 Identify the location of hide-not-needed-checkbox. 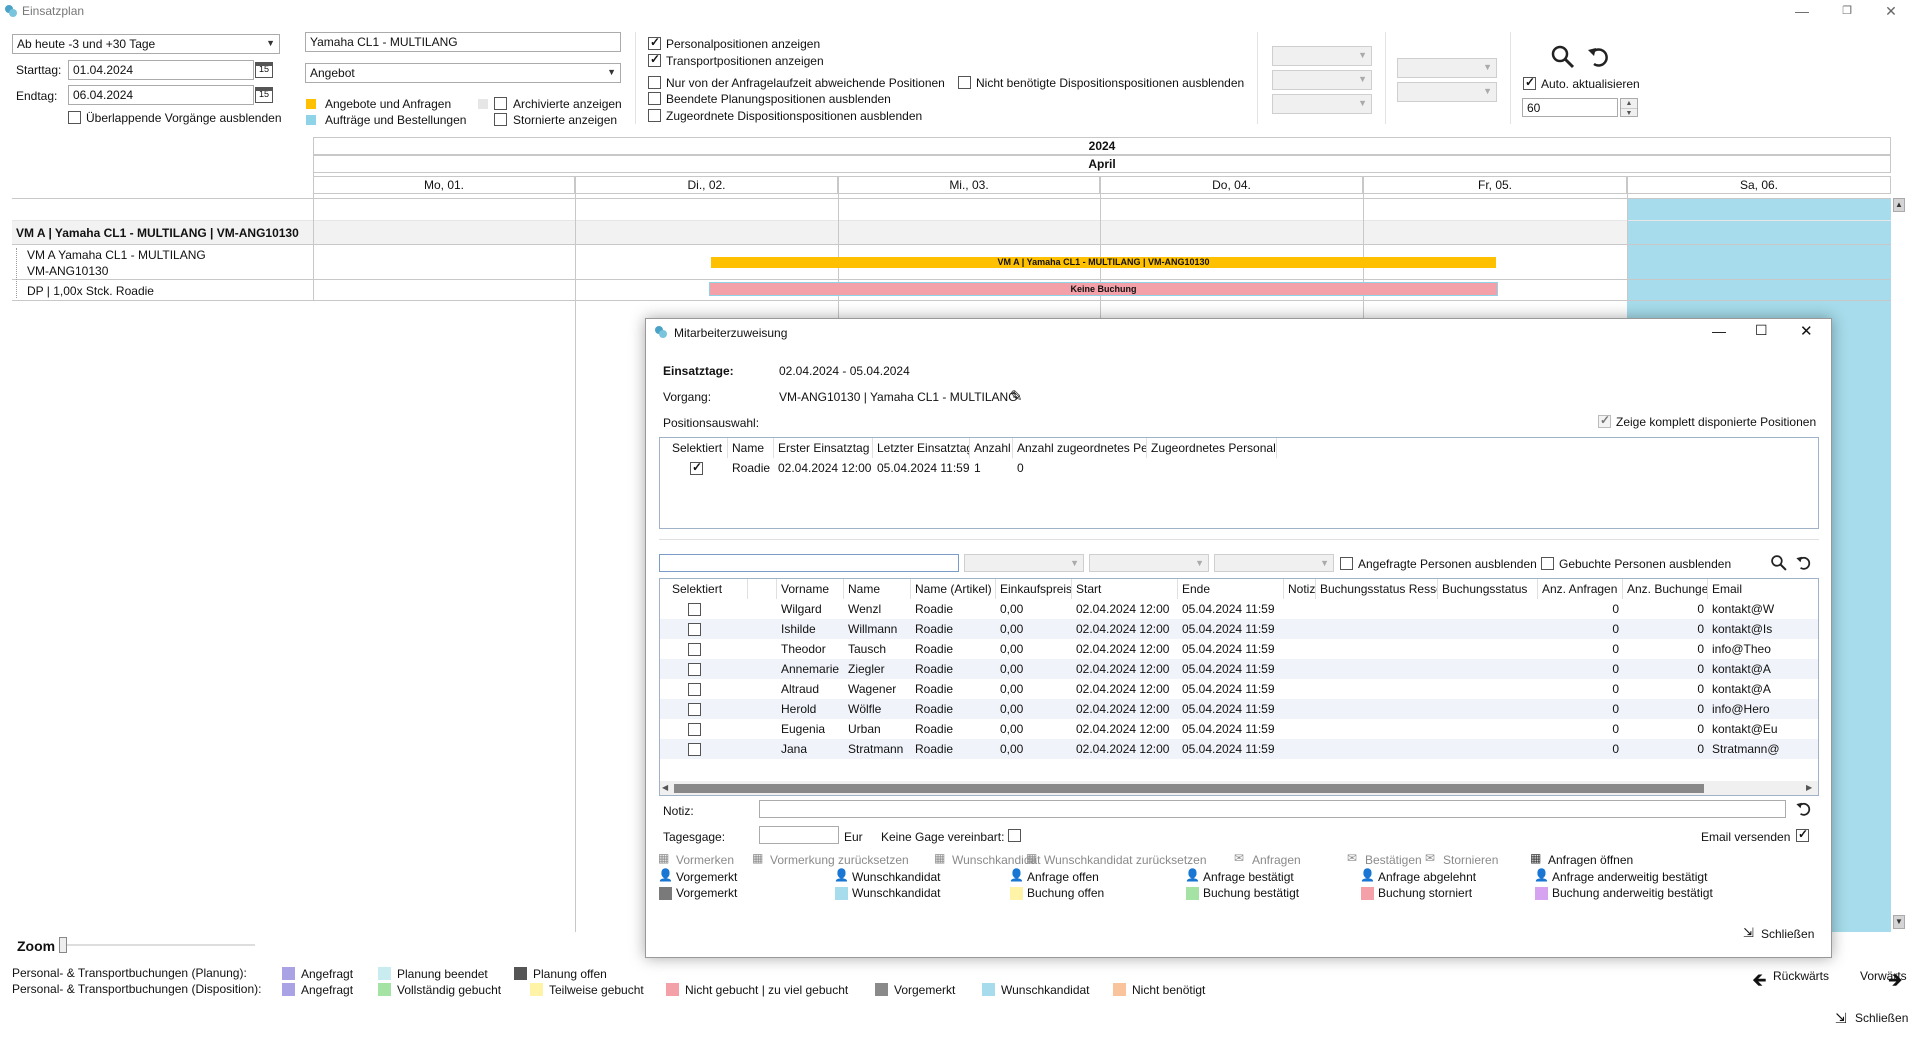
(964, 82).